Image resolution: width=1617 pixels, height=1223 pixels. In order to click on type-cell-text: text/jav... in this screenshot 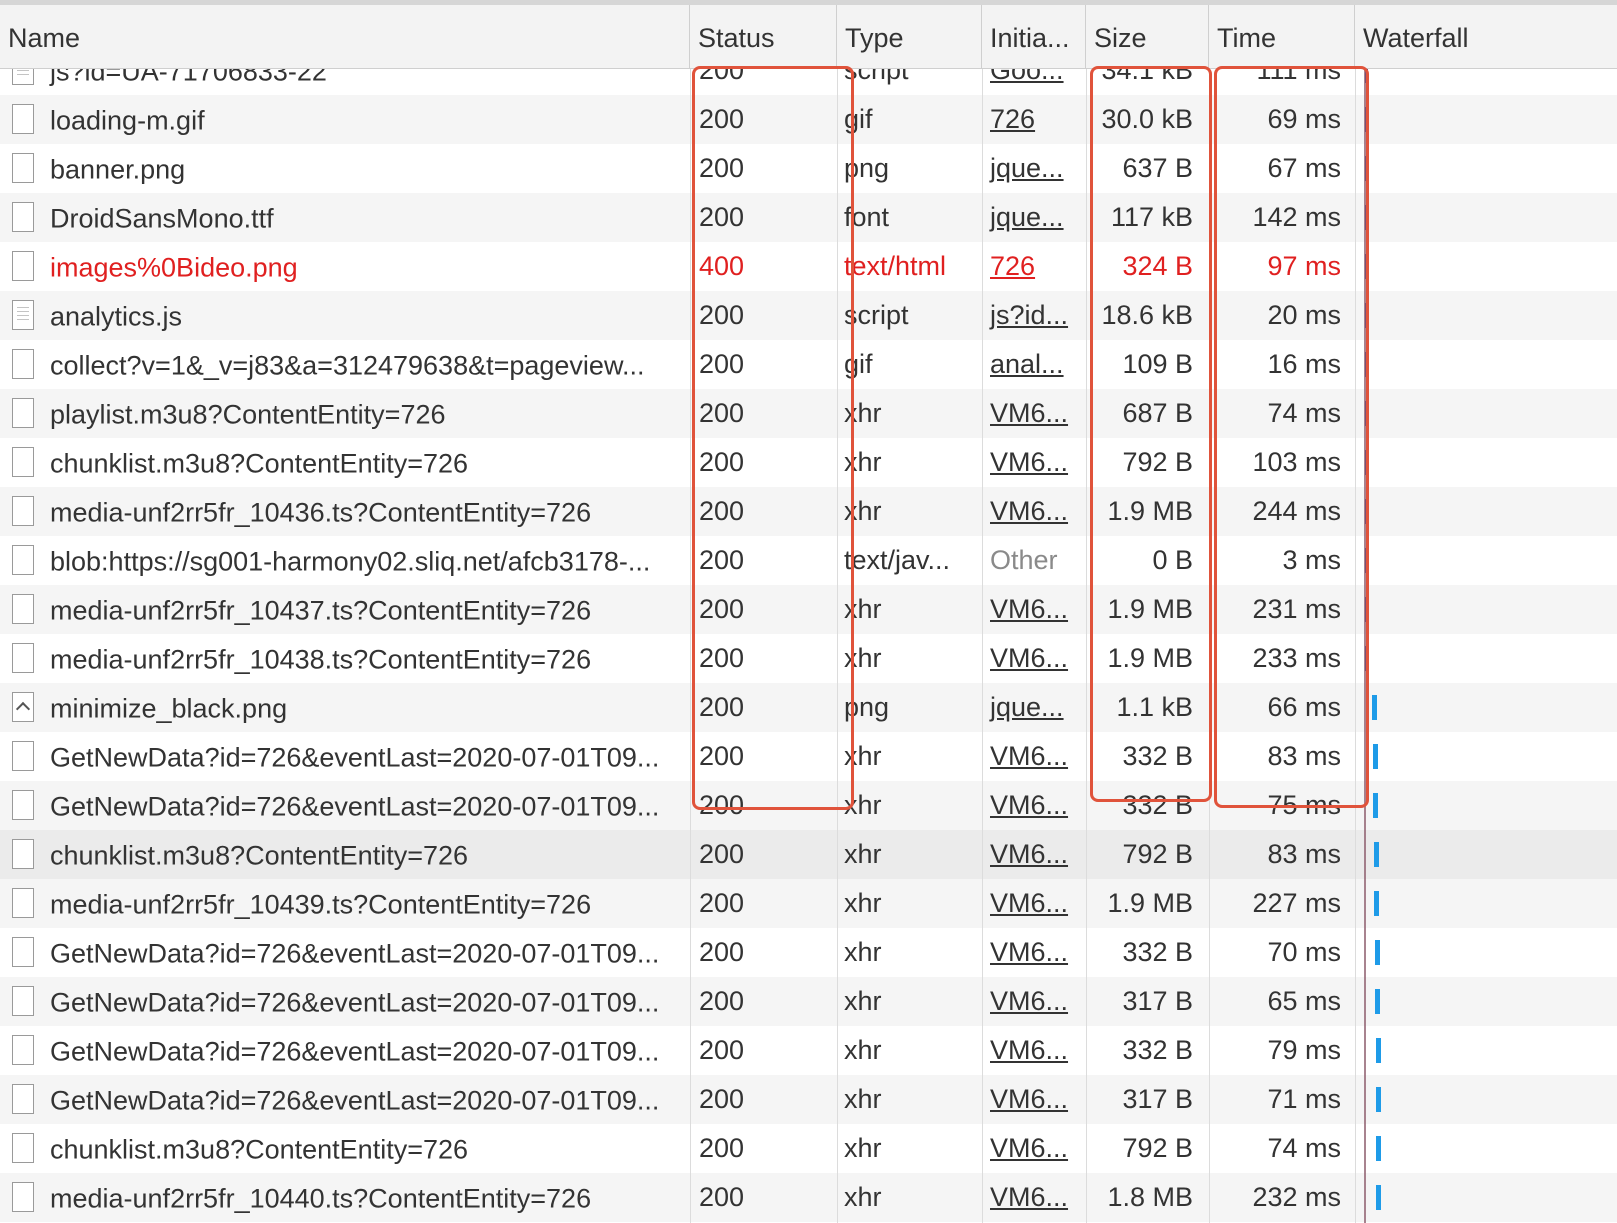, I will do `click(897, 560)`.